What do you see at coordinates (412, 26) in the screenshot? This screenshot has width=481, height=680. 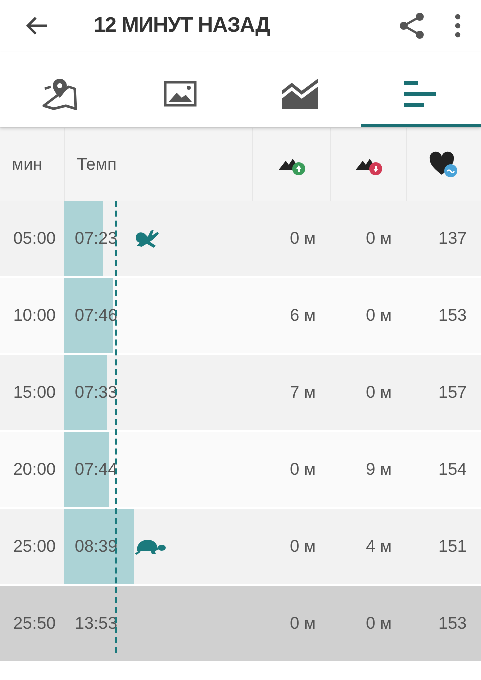 I see `share-icon` at bounding box center [412, 26].